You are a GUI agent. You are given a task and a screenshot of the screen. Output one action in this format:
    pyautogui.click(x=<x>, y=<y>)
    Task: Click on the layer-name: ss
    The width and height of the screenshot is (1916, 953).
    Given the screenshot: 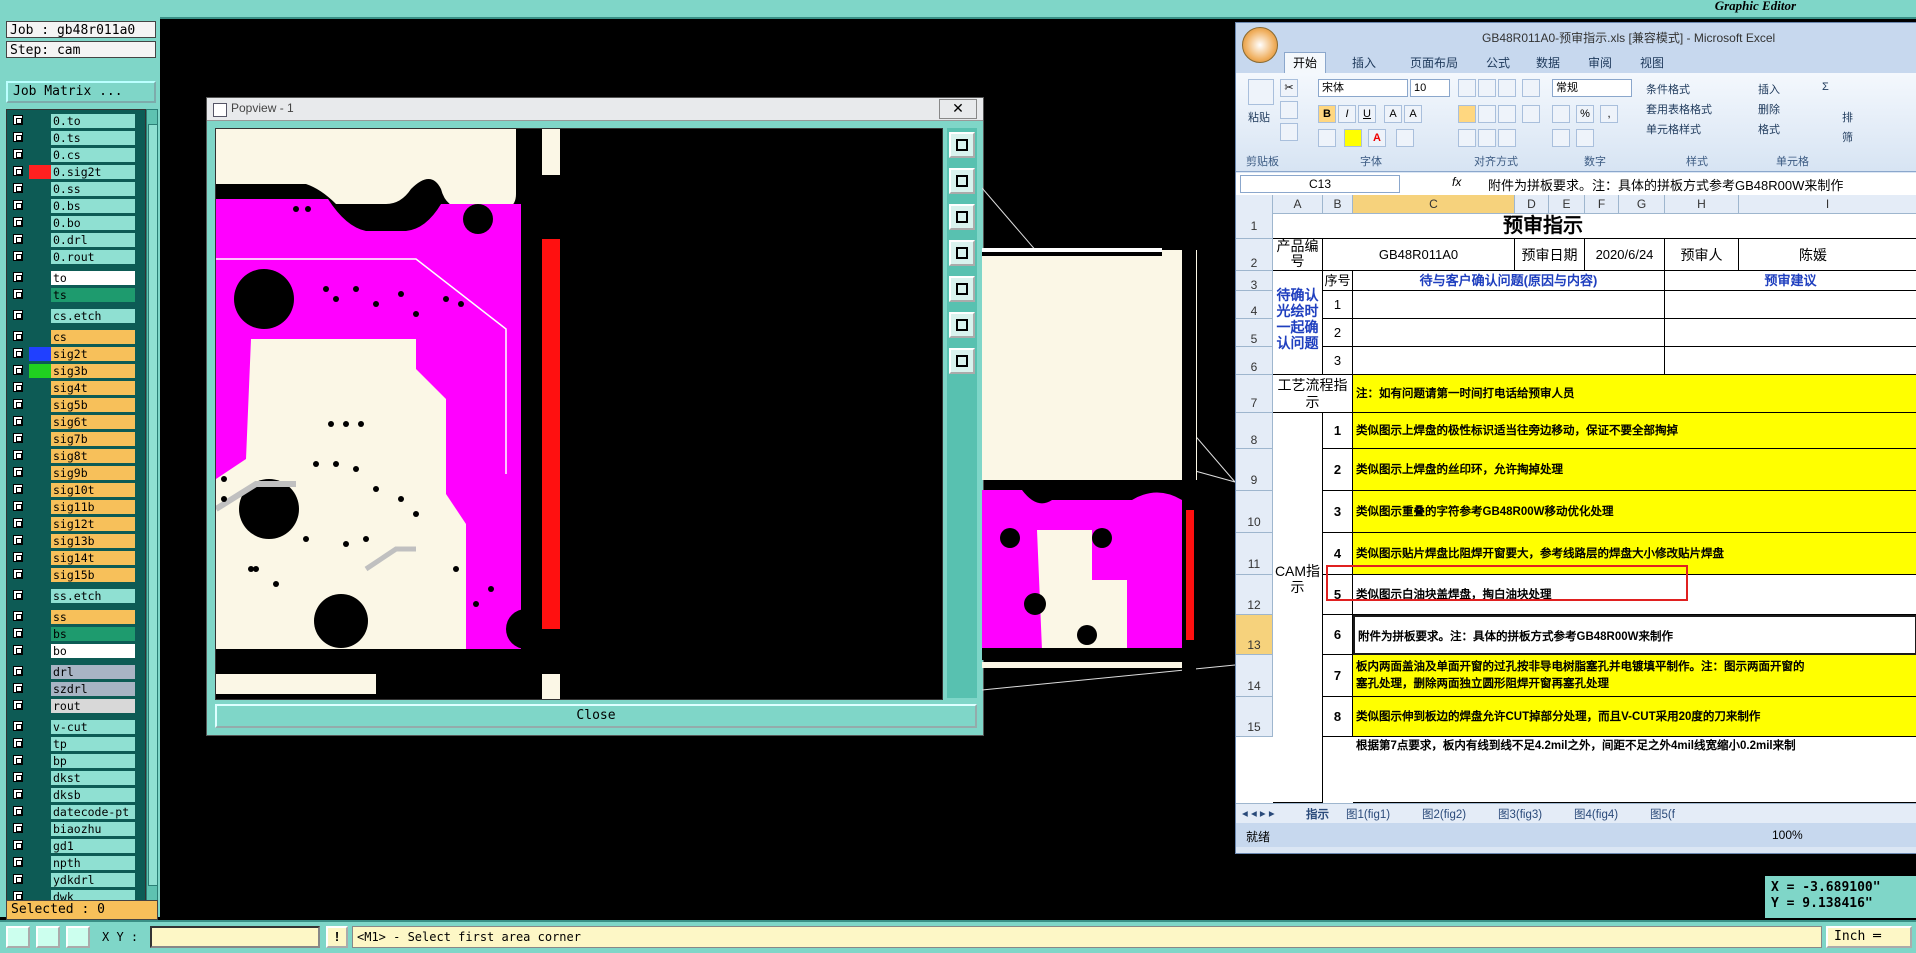 What is the action you would take?
    pyautogui.click(x=93, y=617)
    